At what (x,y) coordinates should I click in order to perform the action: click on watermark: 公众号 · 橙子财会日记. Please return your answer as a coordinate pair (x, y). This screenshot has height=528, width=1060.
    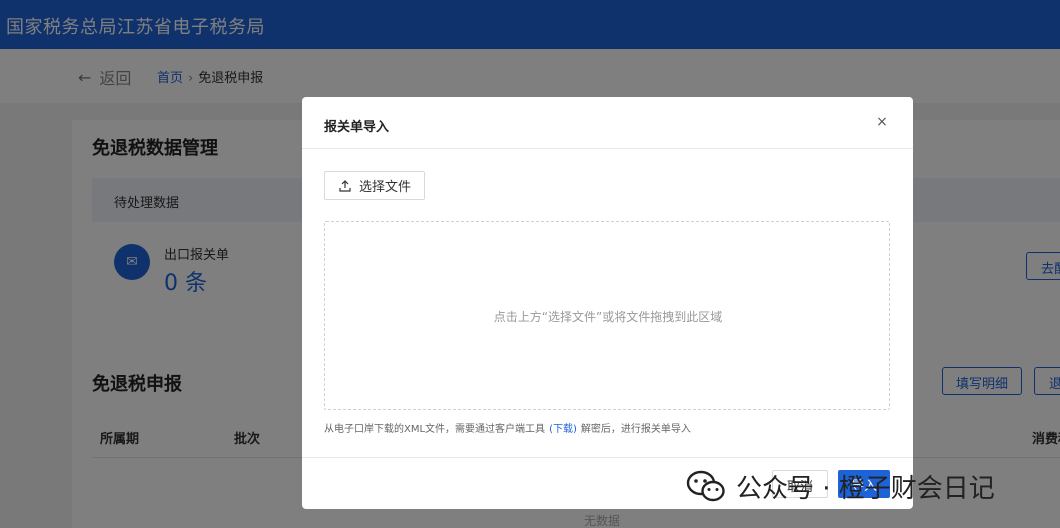
    Looking at the image, I should click on (840, 486).